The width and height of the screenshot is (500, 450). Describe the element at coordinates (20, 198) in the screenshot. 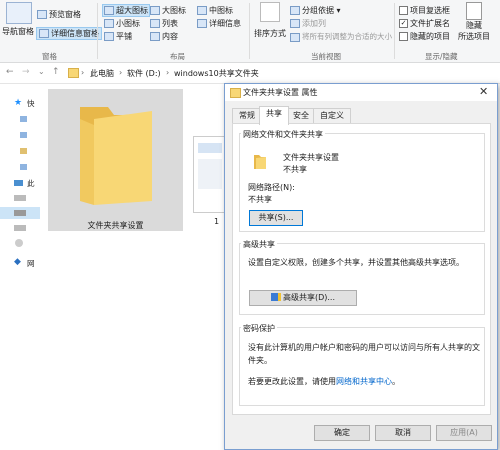

I see `drive-icon` at that location.